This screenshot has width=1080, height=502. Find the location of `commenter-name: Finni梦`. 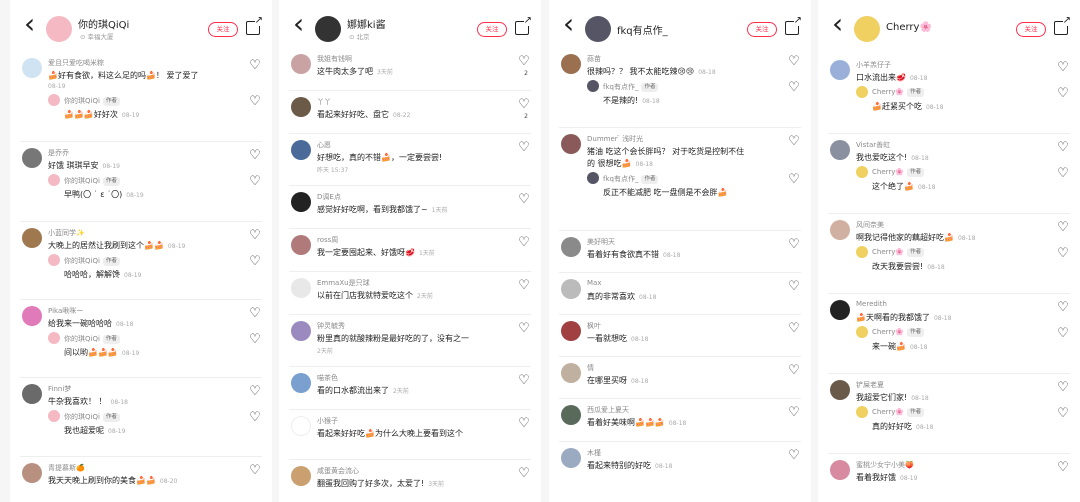

commenter-name: Finni梦 is located at coordinates (59, 389).